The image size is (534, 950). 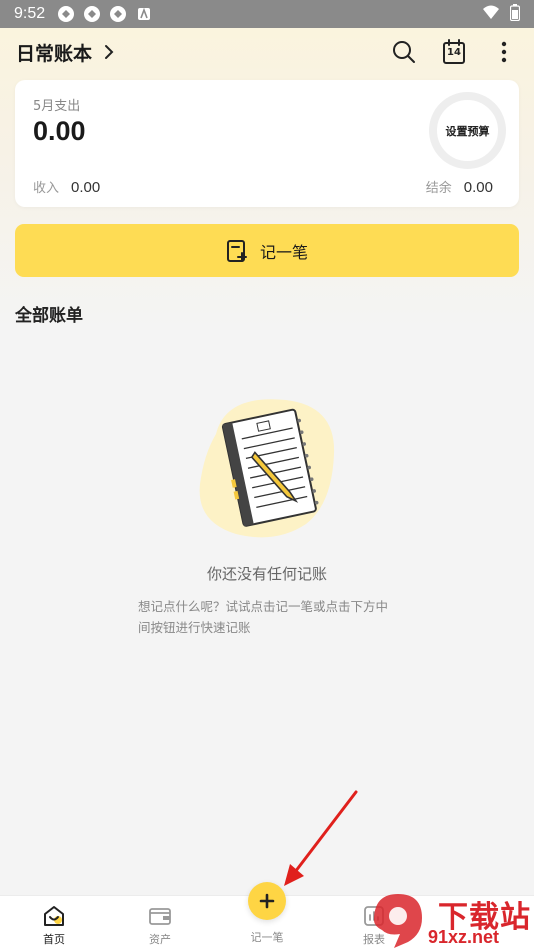 I want to click on all-bills-title: 全部账单, so click(x=49, y=316).